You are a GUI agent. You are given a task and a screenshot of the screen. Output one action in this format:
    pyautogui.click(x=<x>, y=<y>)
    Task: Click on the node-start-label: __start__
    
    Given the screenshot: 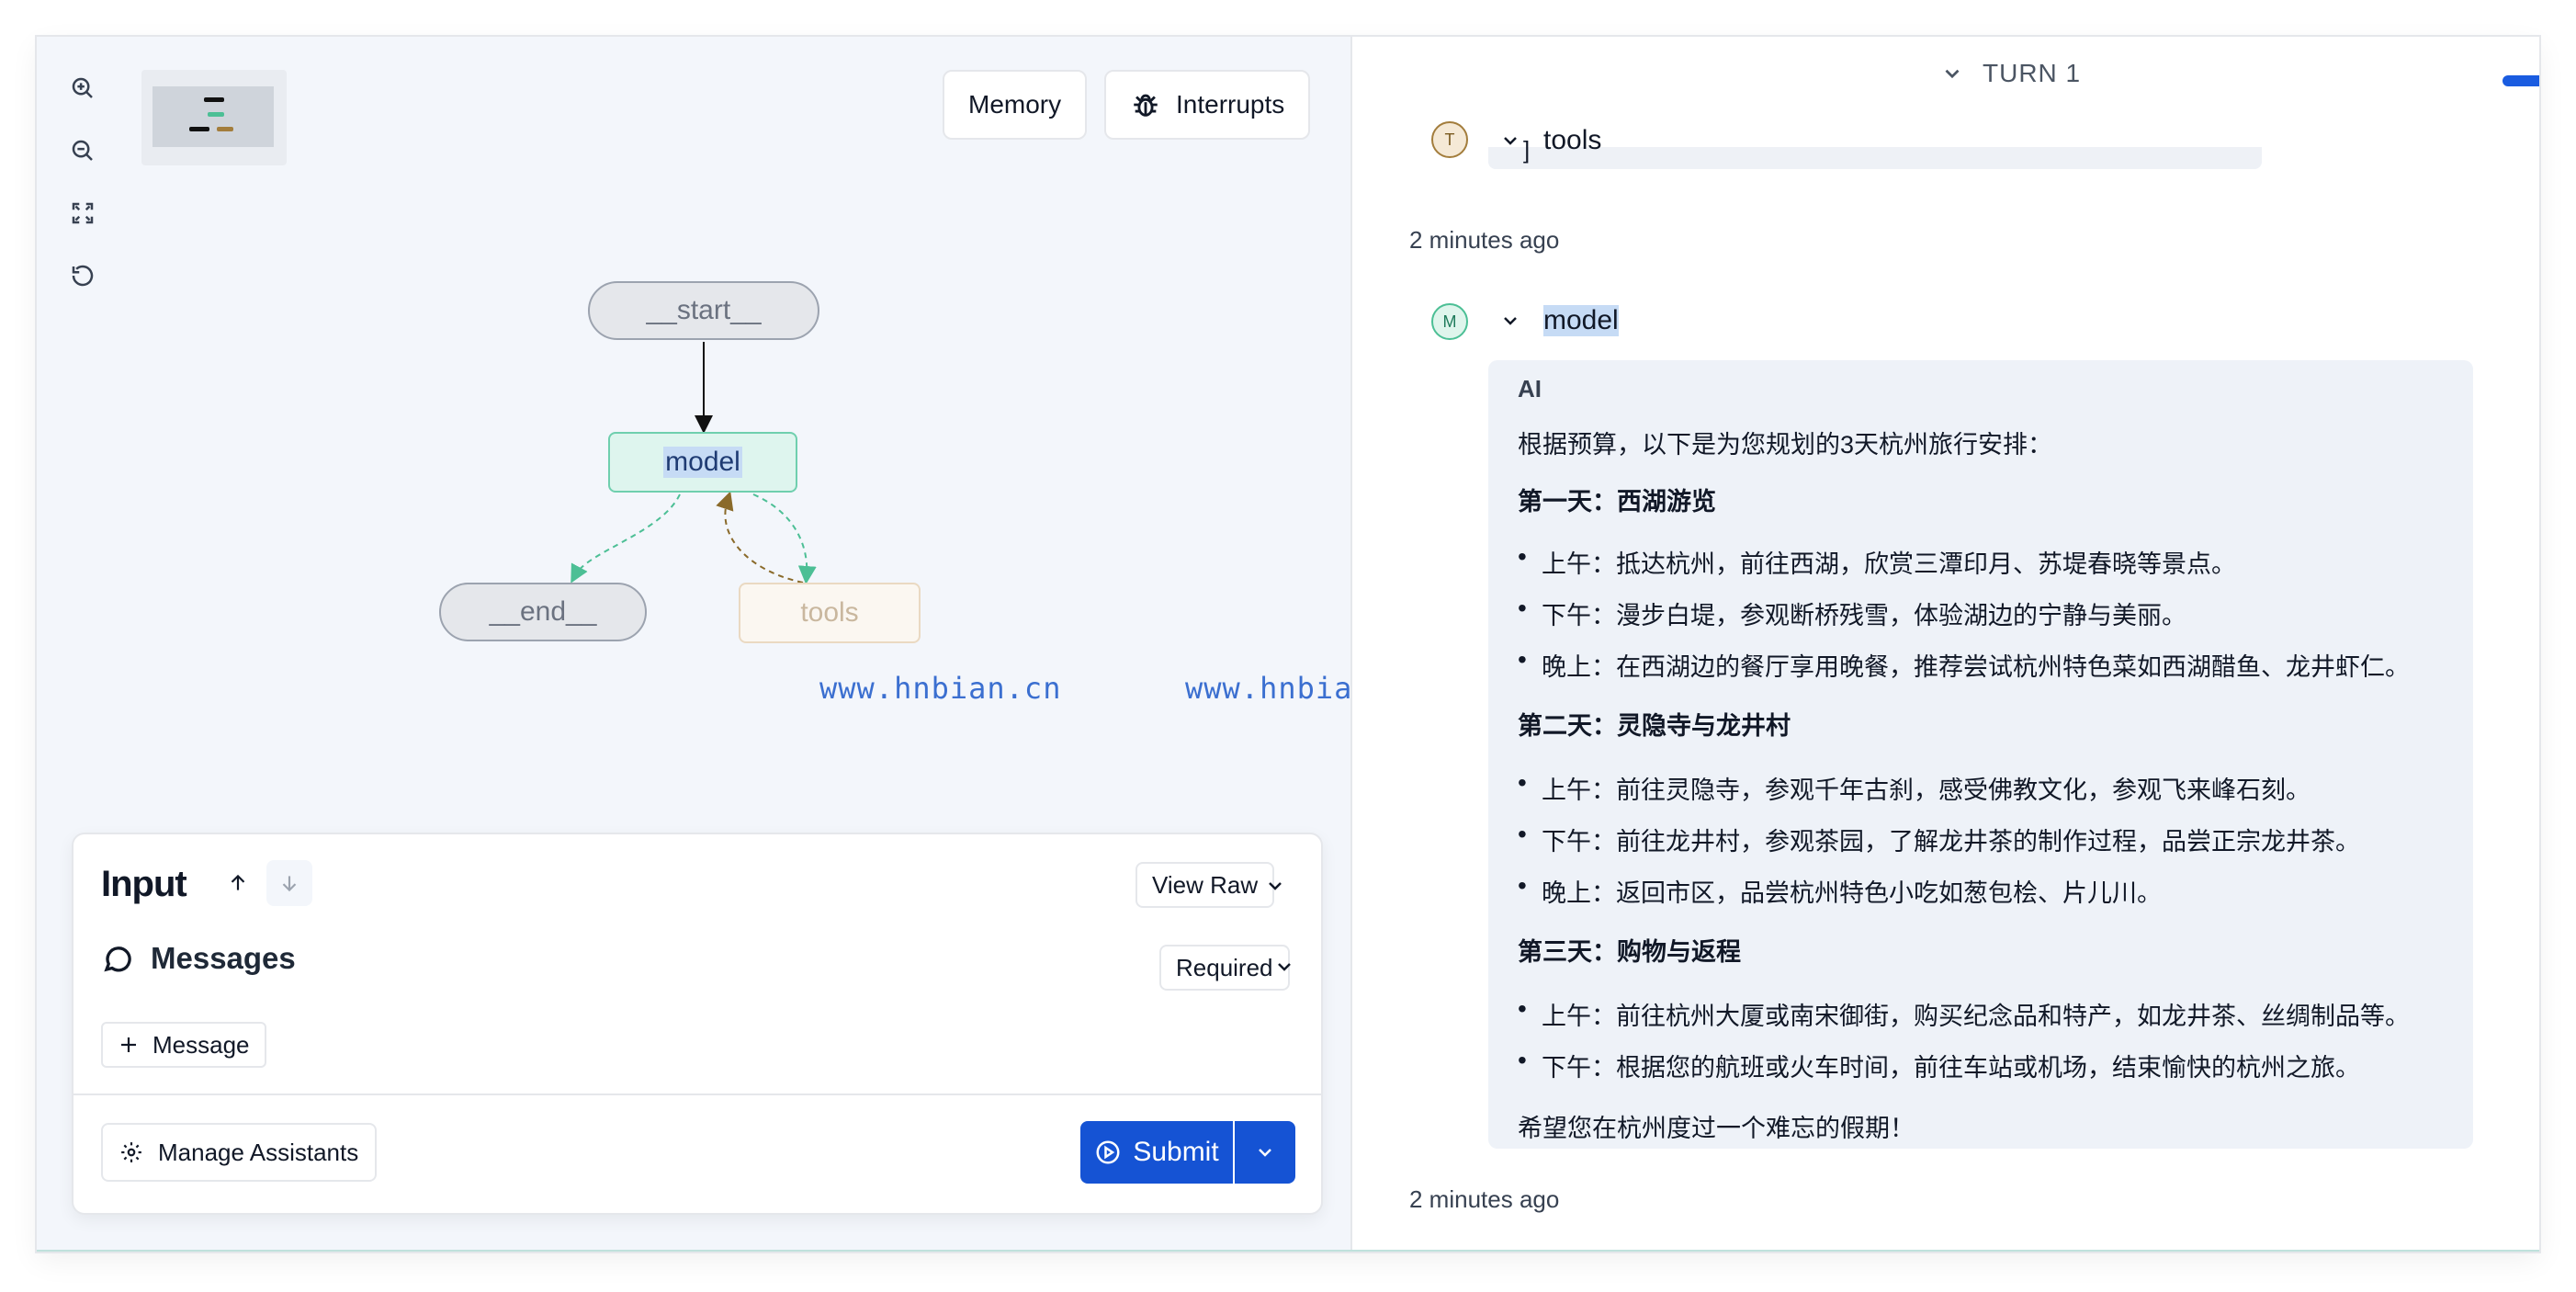 What is the action you would take?
    pyautogui.click(x=704, y=310)
    